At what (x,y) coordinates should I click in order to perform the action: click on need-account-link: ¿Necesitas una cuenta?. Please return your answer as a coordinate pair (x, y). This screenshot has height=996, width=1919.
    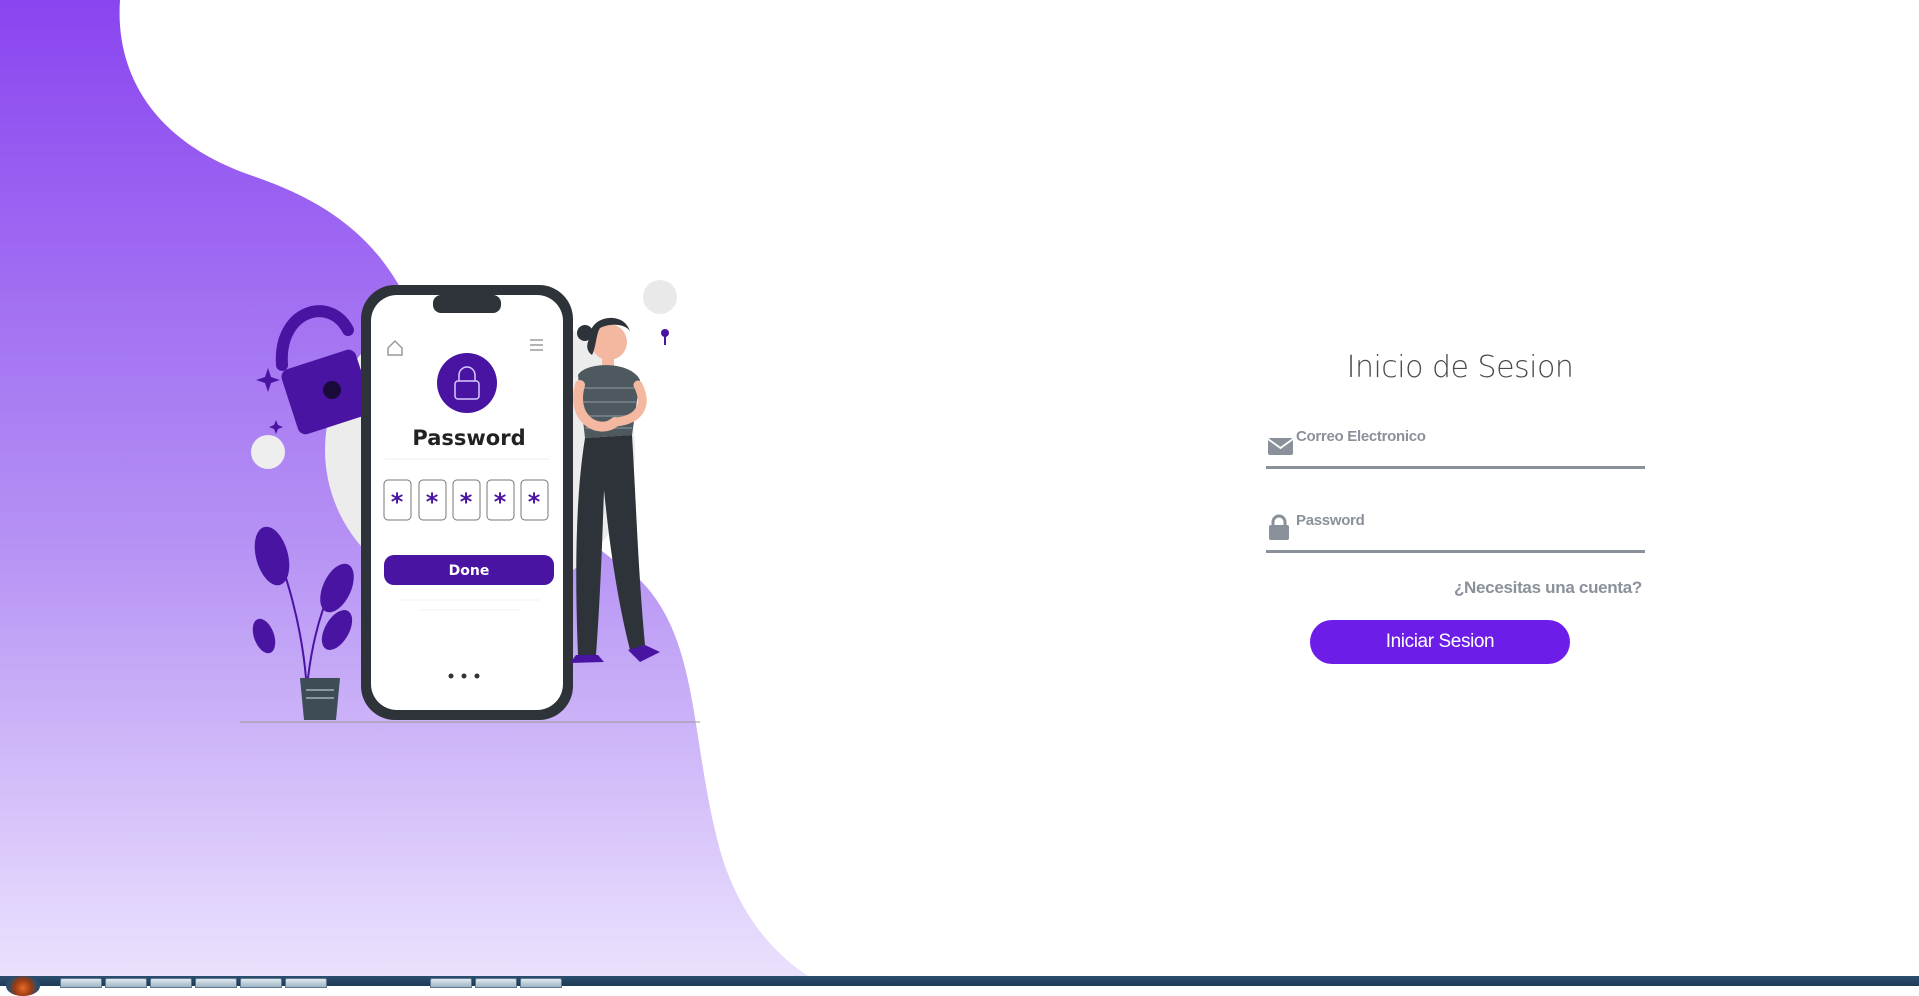
    Looking at the image, I should click on (1548, 588).